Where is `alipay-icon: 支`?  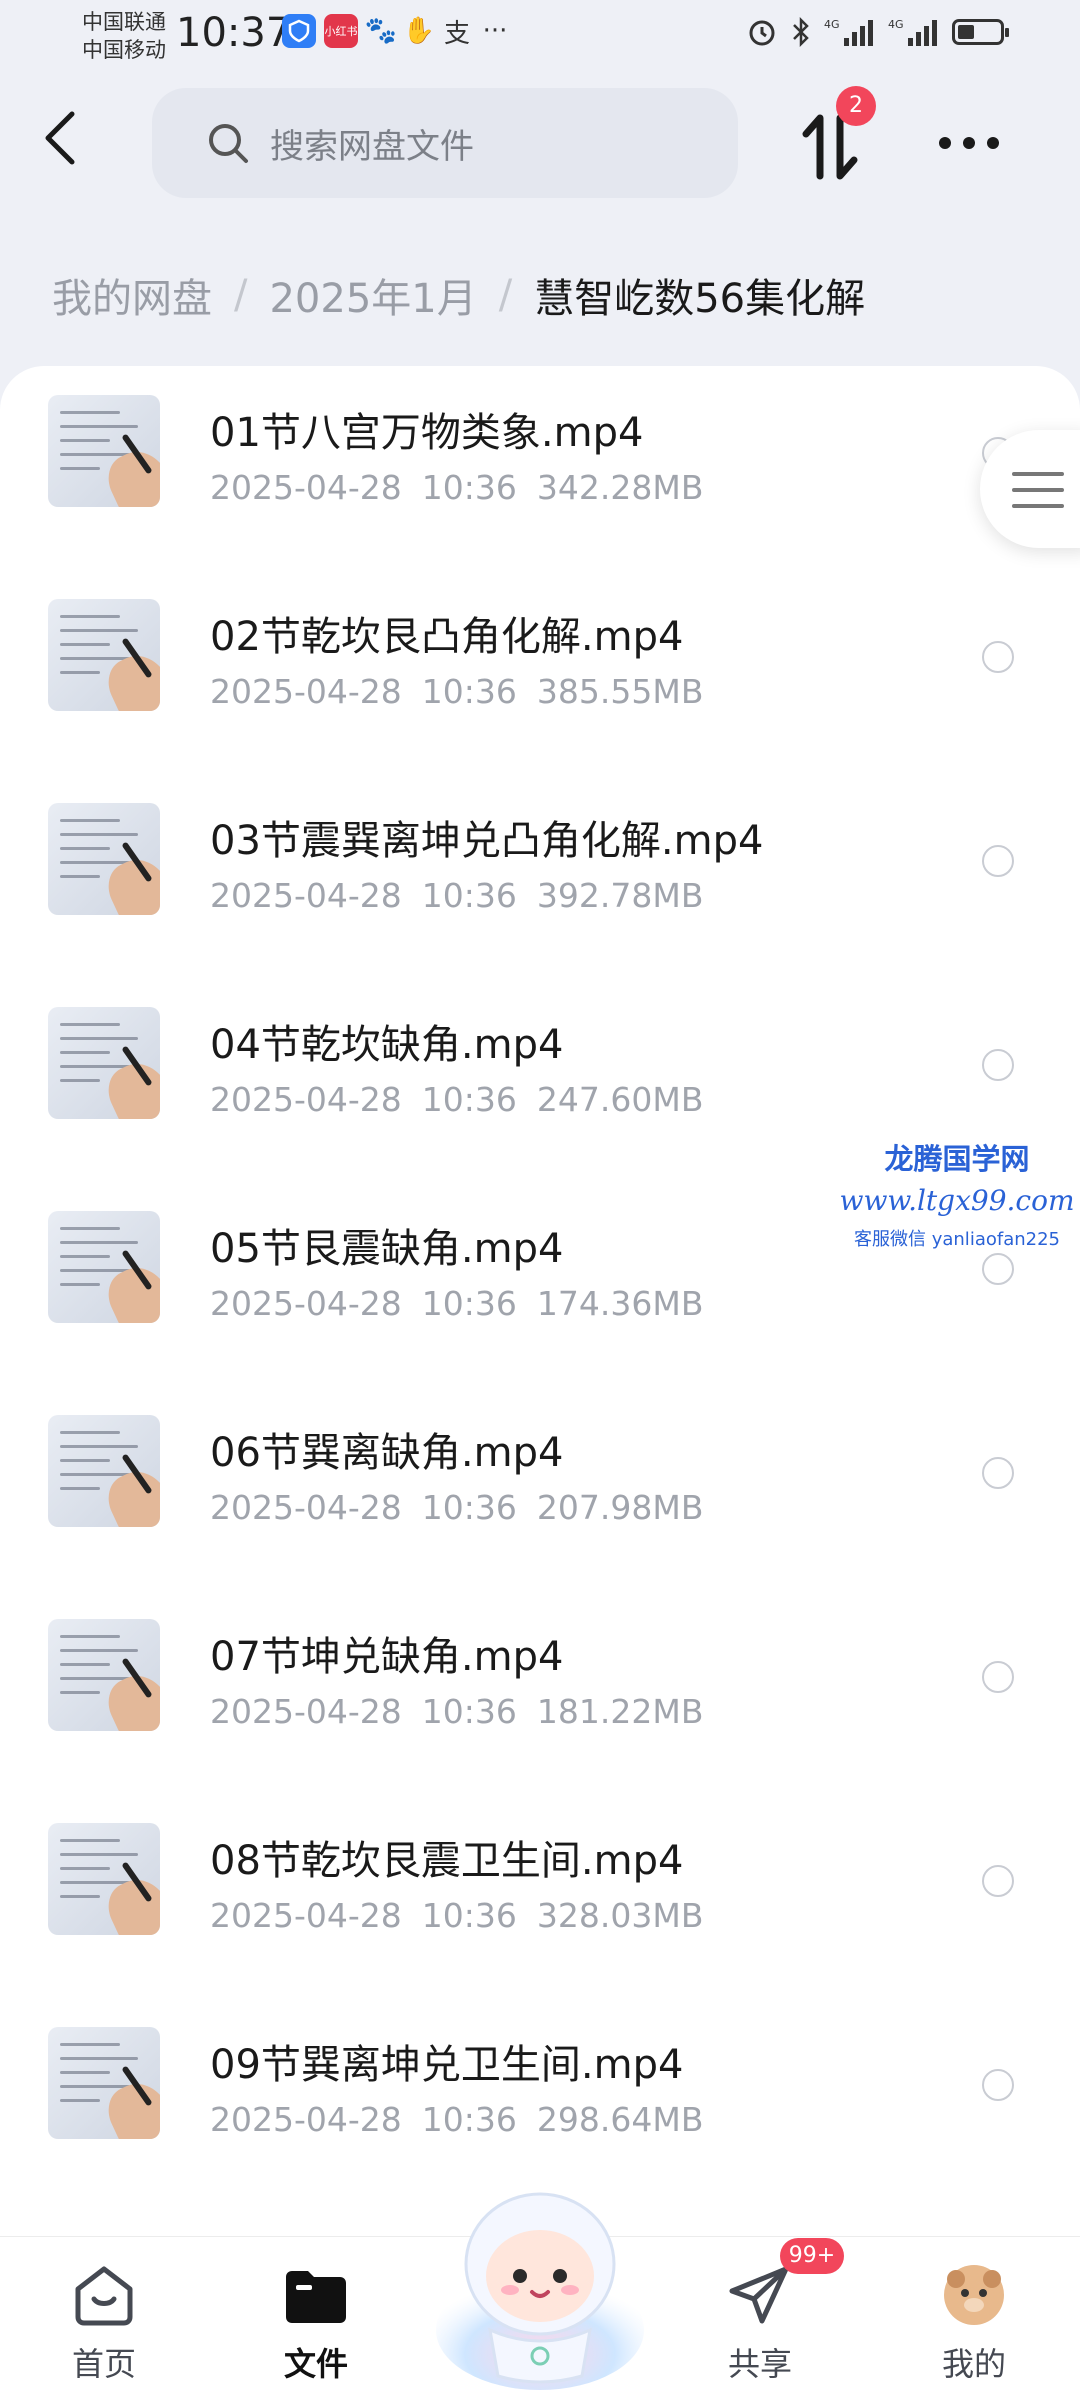
alipay-icon: 支 is located at coordinates (456, 33).